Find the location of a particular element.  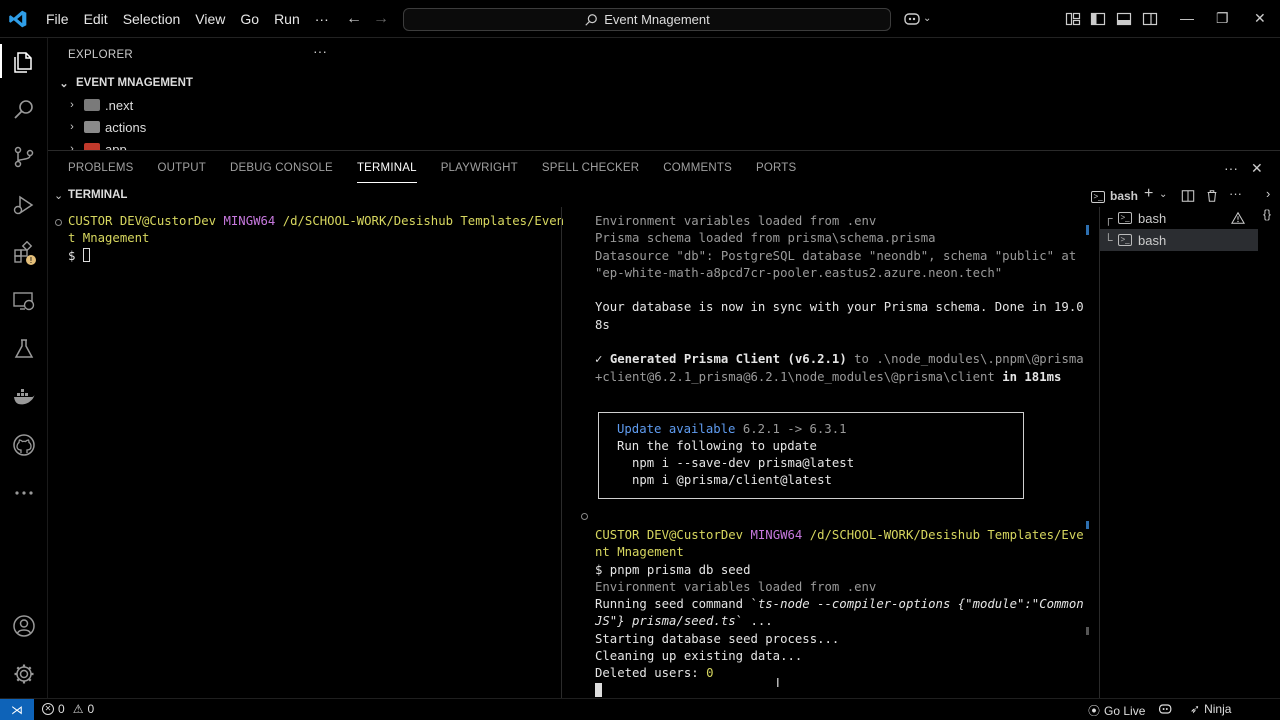

menu-view: View is located at coordinates (210, 19).